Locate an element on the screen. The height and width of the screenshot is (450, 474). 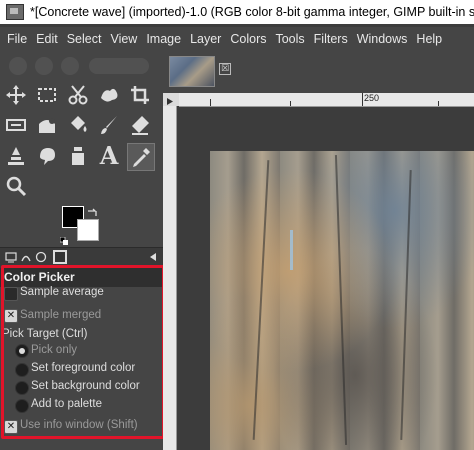
scissors-select-icon is located at coordinates (78, 95).